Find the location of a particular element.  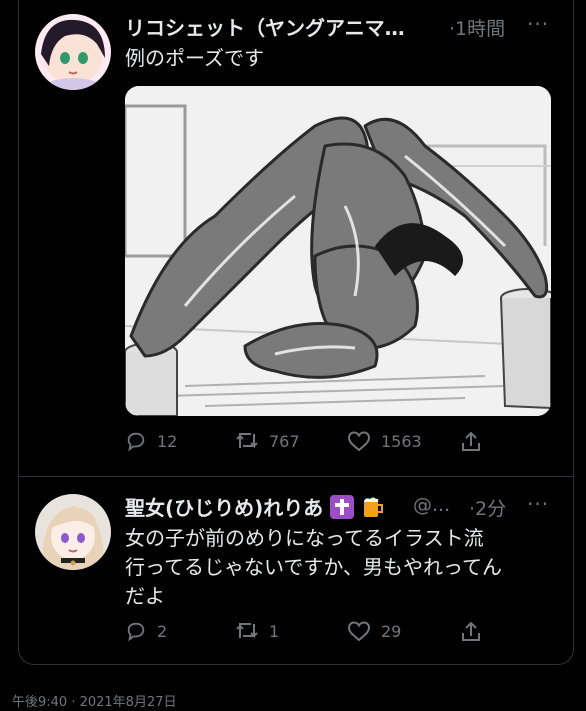

tweet1-more-icon: ··· is located at coordinates (538, 24).